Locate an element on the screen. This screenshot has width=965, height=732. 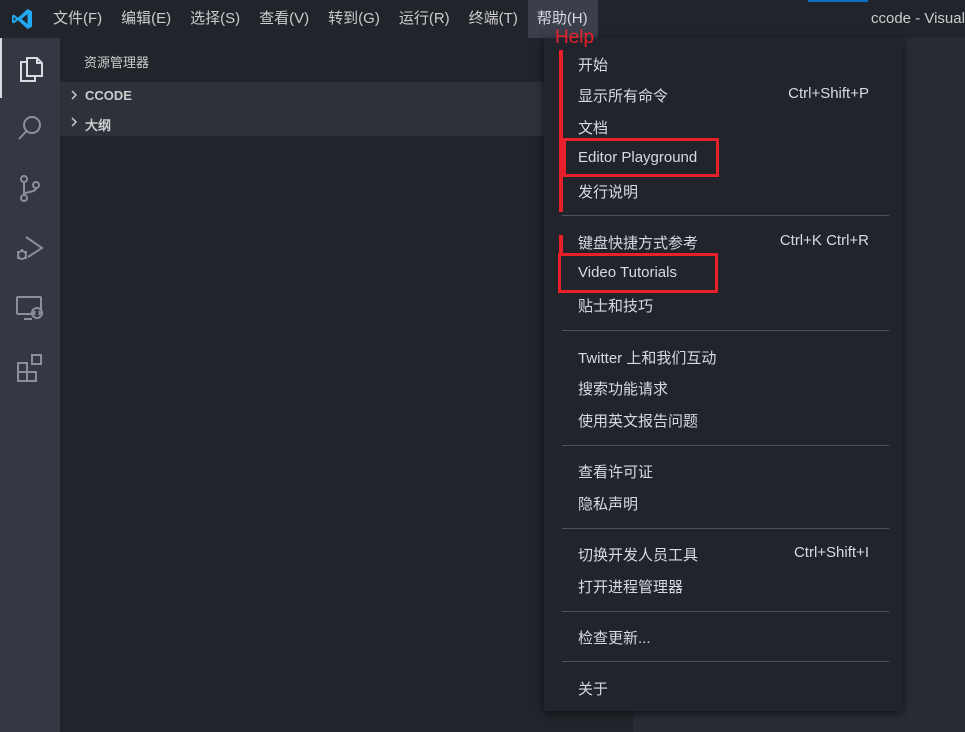
annotation-box-video-tutorials is located at coordinates (638, 273).